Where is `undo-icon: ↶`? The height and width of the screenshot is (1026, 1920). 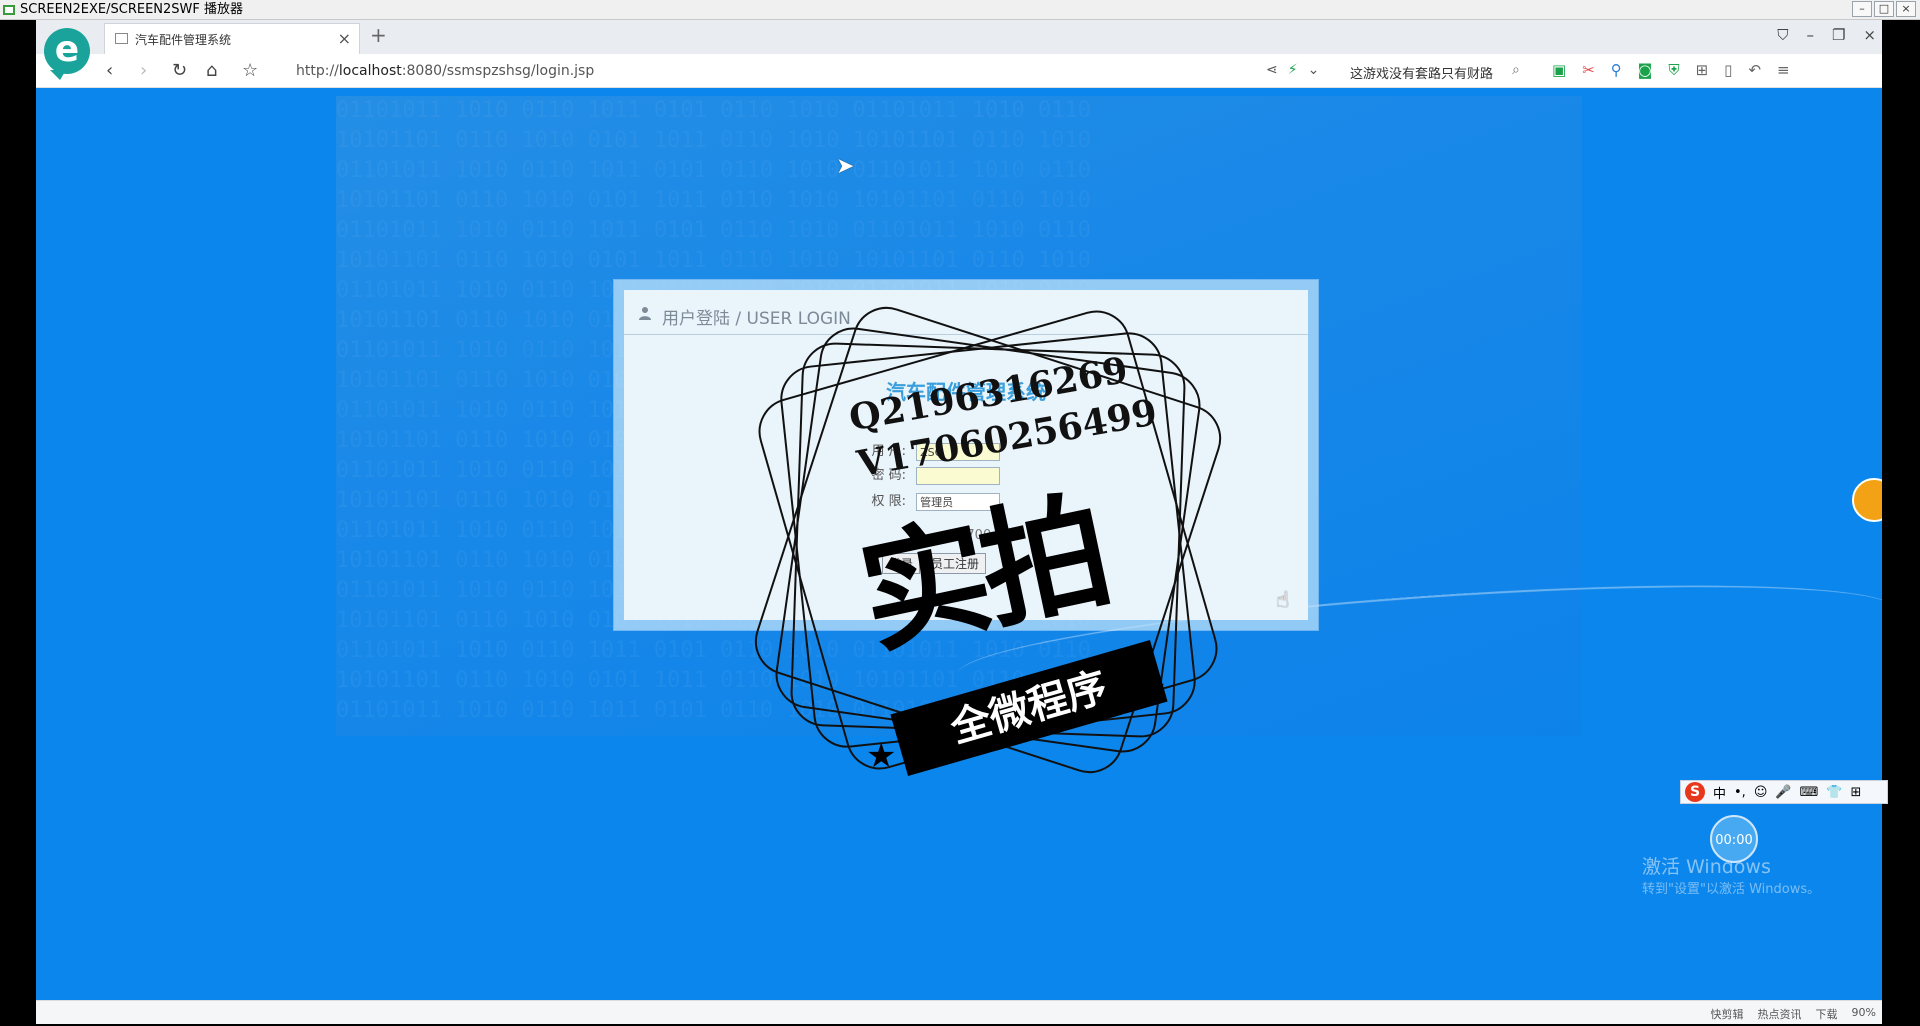
undo-icon: ↶ is located at coordinates (1754, 70).